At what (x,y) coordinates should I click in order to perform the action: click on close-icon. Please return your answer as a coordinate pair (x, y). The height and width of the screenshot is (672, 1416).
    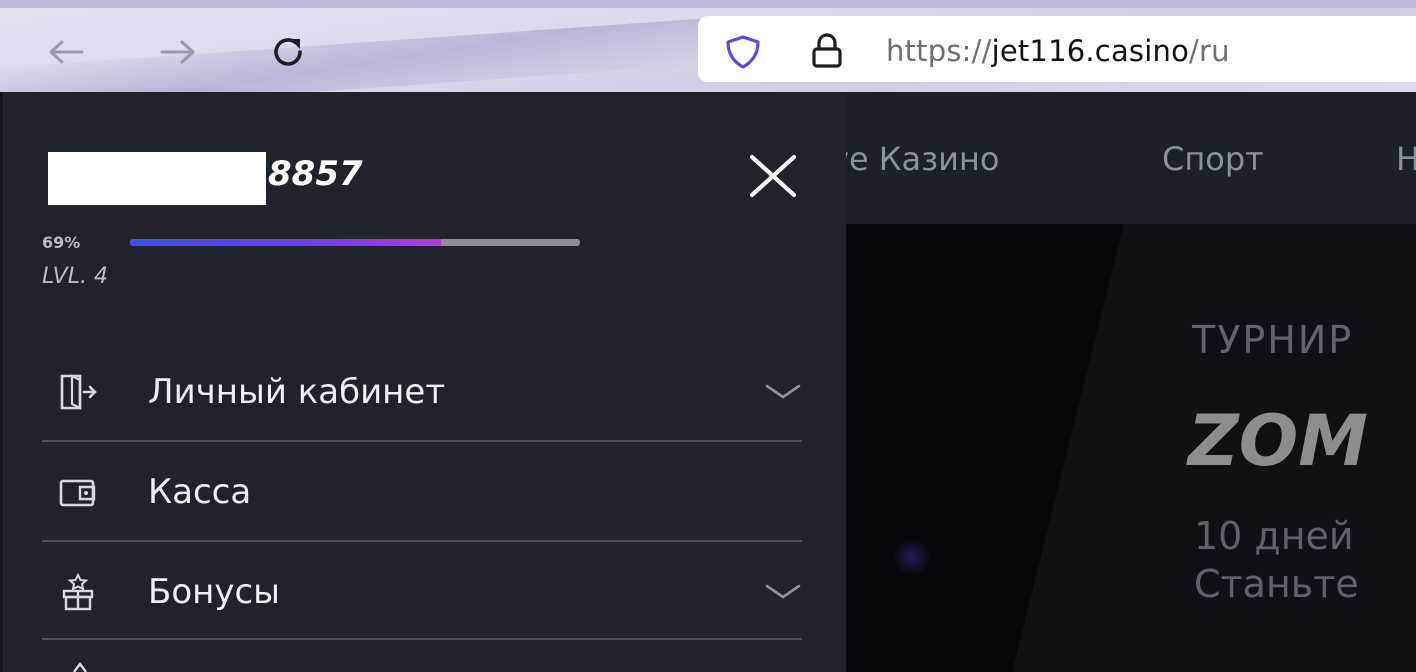
    Looking at the image, I should click on (773, 176).